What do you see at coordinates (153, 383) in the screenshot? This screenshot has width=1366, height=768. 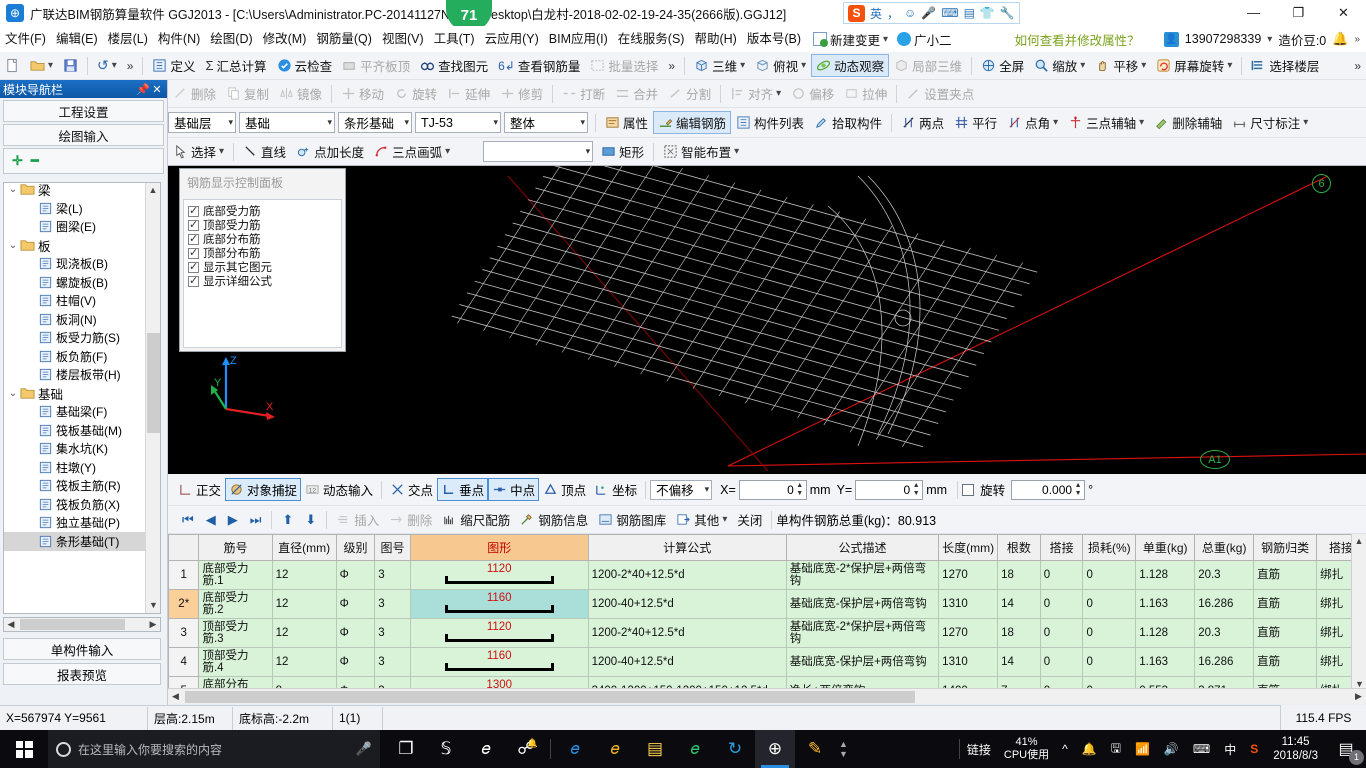 I see `scroll-thumb` at bounding box center [153, 383].